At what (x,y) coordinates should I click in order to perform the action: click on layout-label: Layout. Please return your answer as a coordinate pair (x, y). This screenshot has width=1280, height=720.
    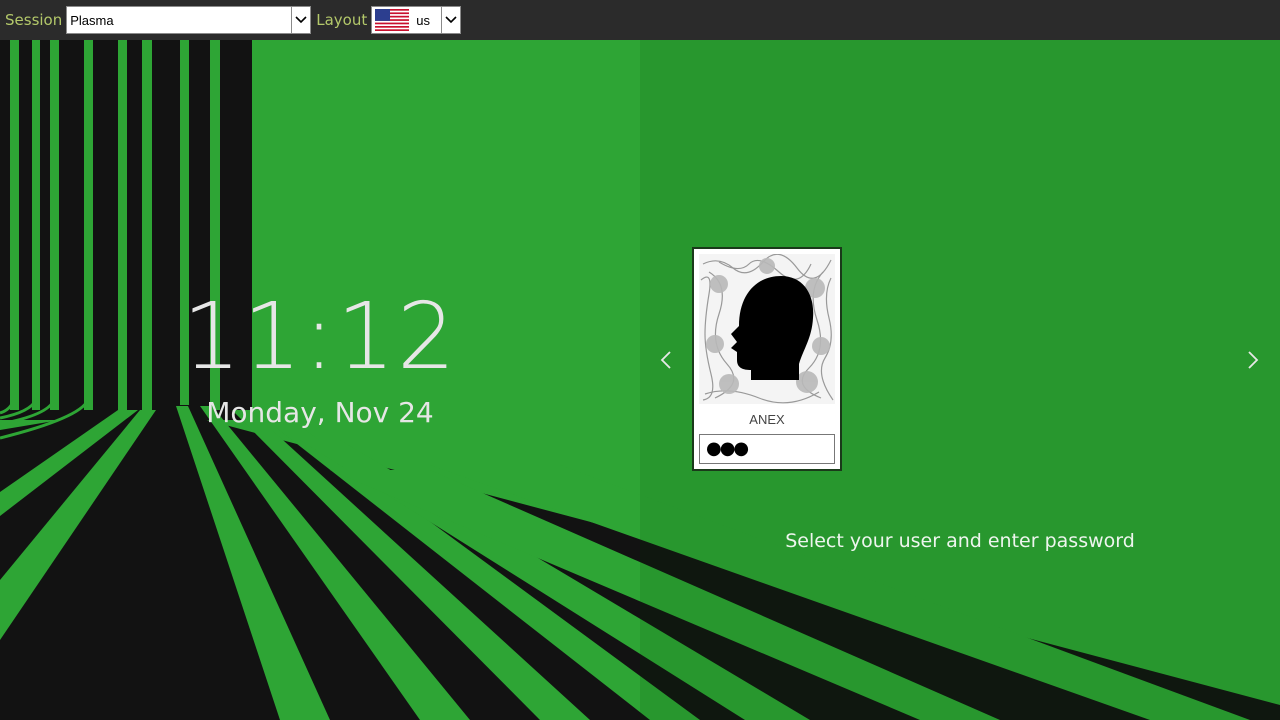
    Looking at the image, I should click on (342, 20).